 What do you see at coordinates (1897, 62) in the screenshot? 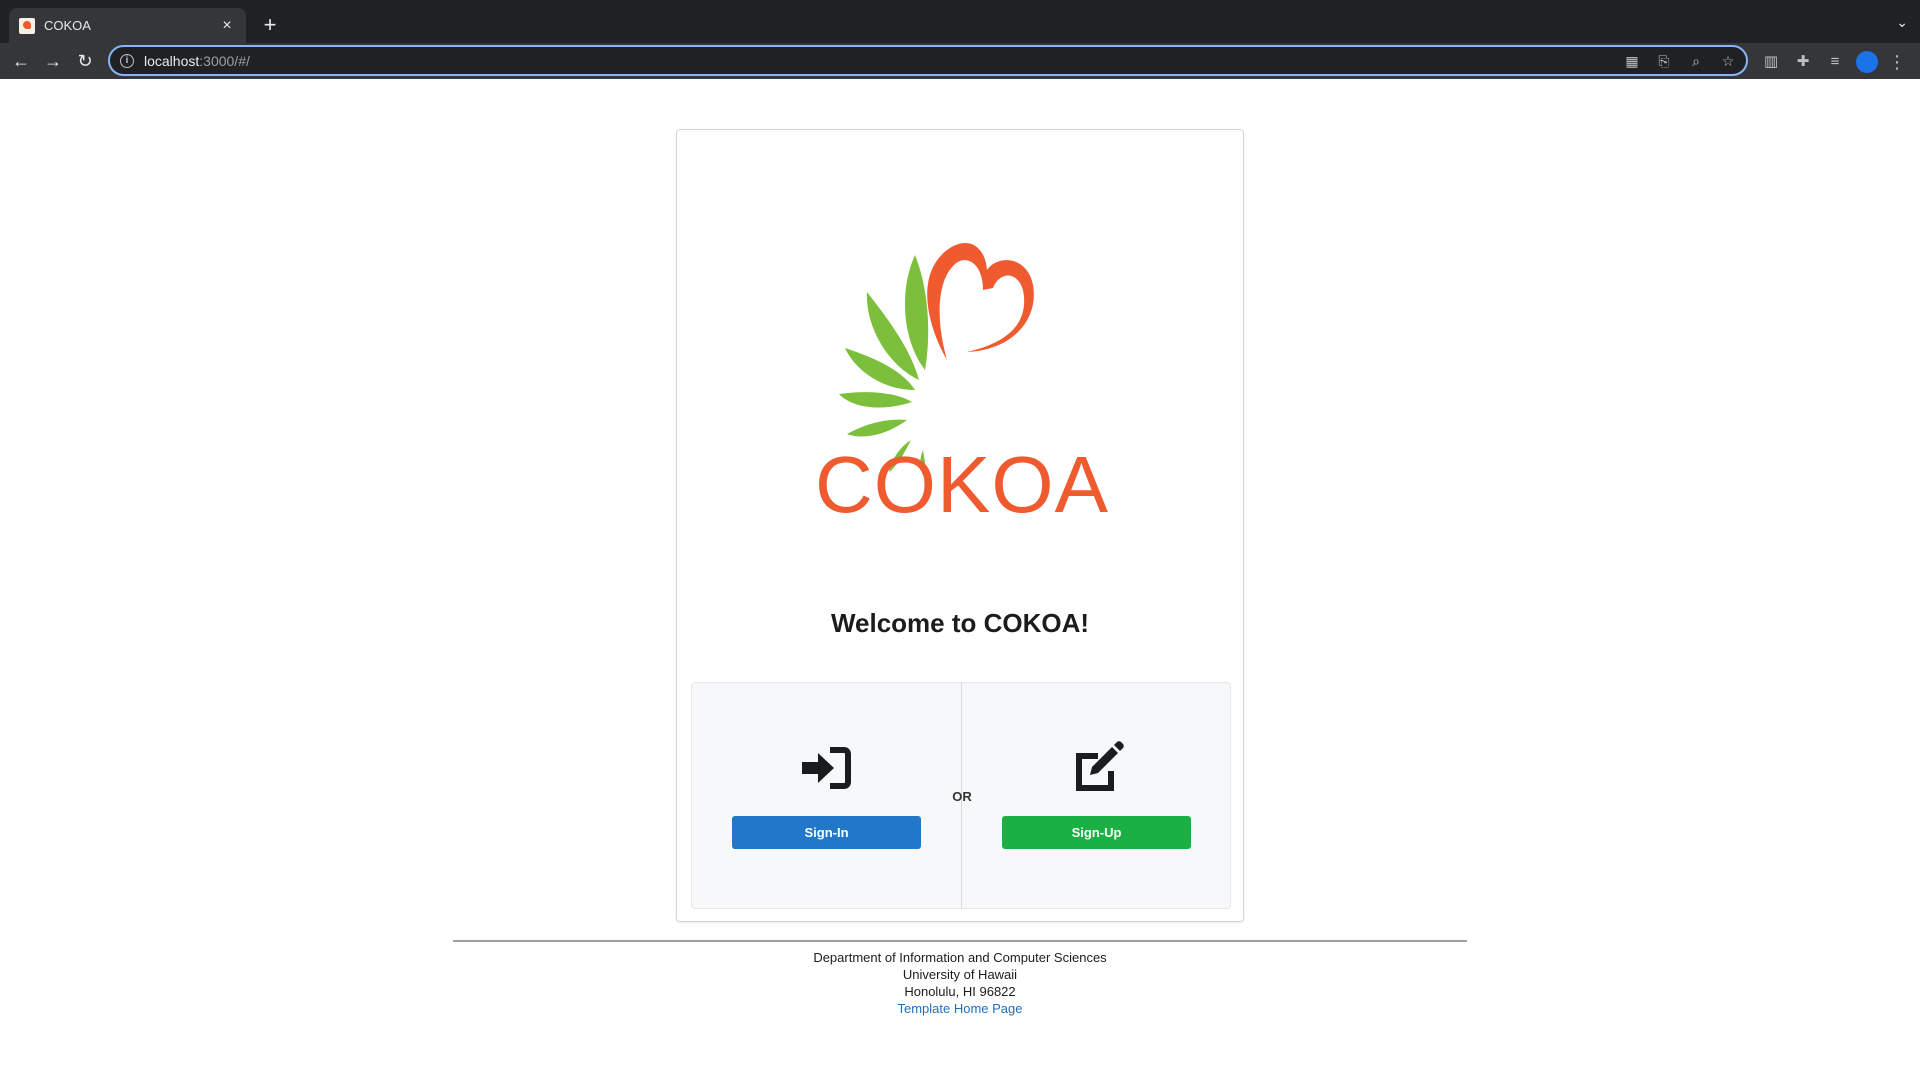
I see `browser-menu-icon: ⋮` at bounding box center [1897, 62].